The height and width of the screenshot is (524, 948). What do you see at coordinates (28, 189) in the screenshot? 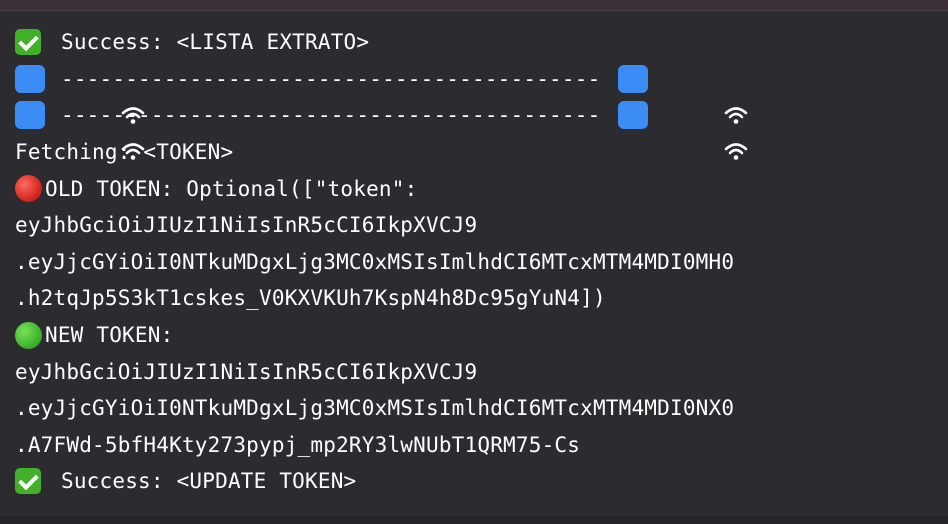
I see `red-circle-icon` at bounding box center [28, 189].